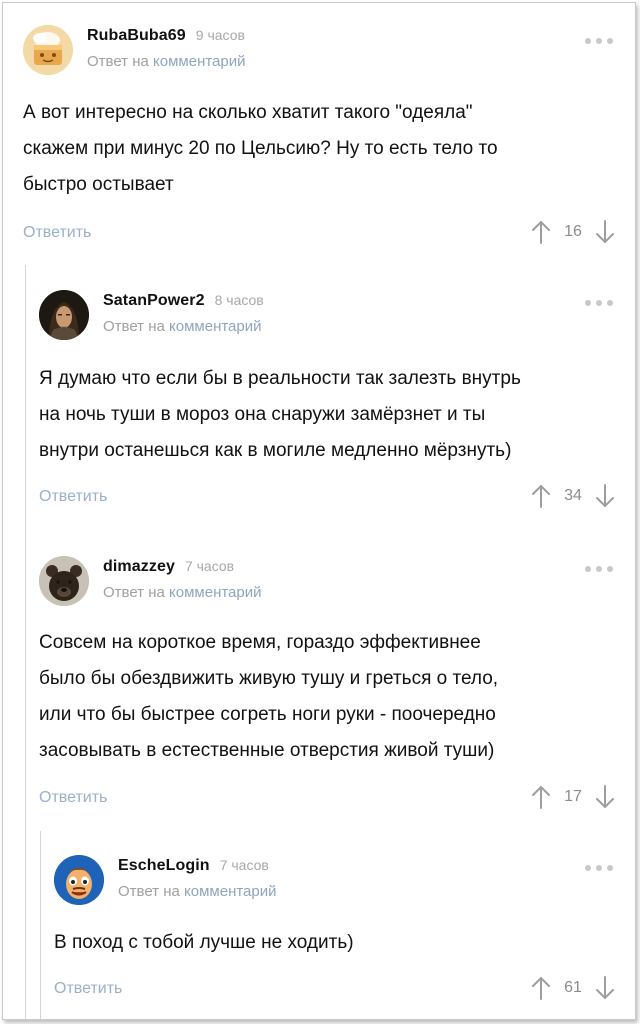 The image size is (640, 1024). What do you see at coordinates (154, 301) in the screenshot?
I see `username: SatanPower2` at bounding box center [154, 301].